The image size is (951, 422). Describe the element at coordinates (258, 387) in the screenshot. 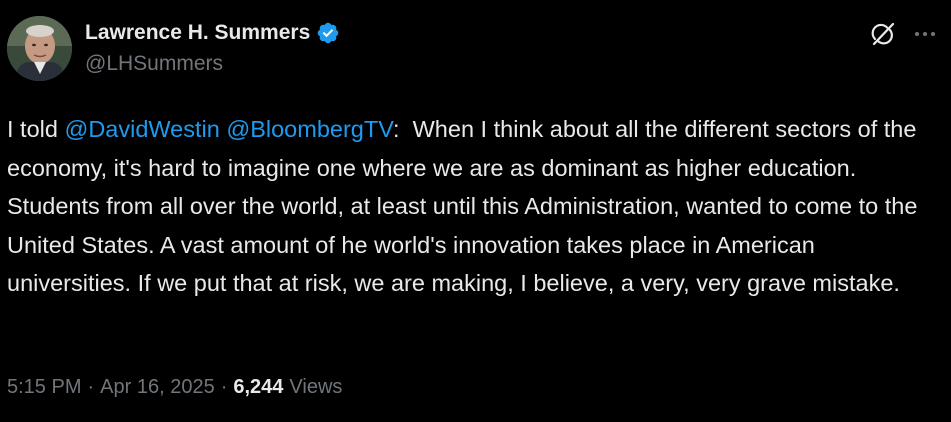

I see `views-count: 6,244` at that location.